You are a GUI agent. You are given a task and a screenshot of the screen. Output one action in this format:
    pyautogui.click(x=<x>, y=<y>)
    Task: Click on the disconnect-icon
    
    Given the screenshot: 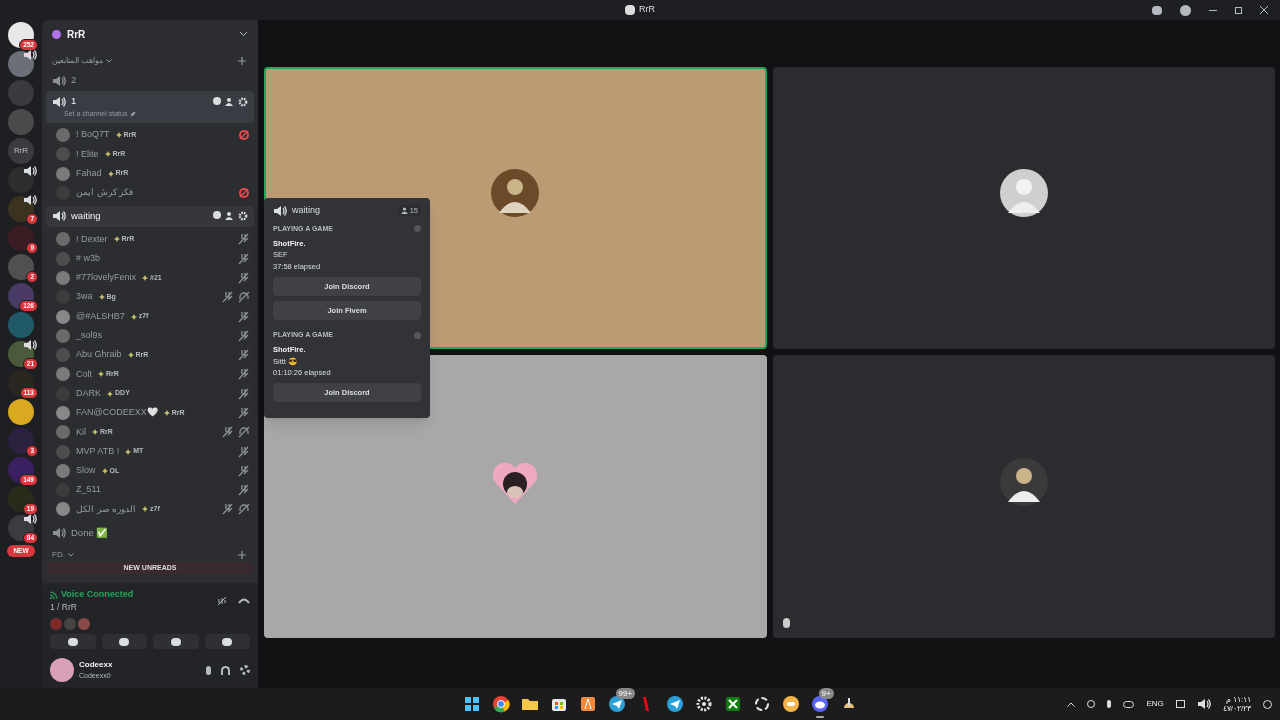 What is the action you would take?
    pyautogui.click(x=244, y=600)
    